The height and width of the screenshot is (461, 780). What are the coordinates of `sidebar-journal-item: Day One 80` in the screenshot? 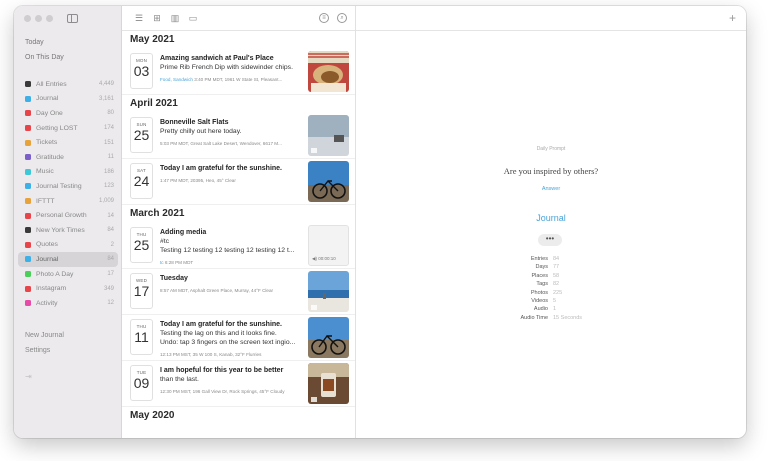 It's located at (68, 113).